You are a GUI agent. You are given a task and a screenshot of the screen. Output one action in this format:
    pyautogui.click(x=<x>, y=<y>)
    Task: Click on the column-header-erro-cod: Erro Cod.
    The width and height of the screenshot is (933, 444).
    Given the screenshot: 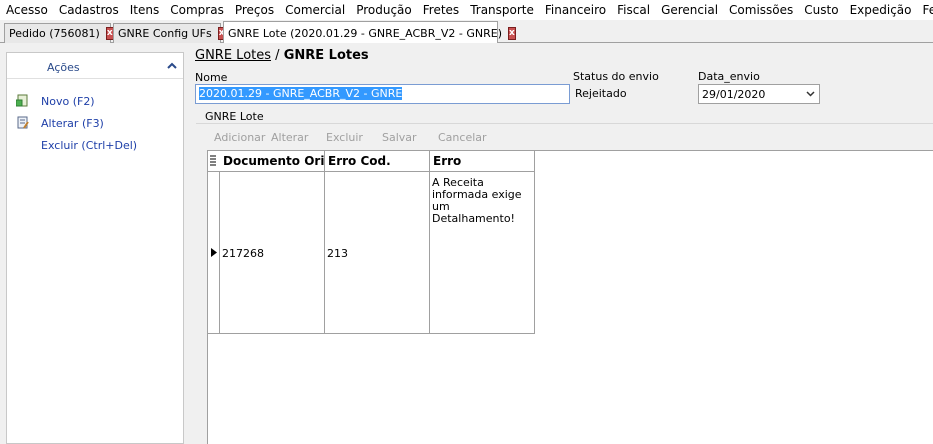 What is the action you would take?
    pyautogui.click(x=377, y=161)
    